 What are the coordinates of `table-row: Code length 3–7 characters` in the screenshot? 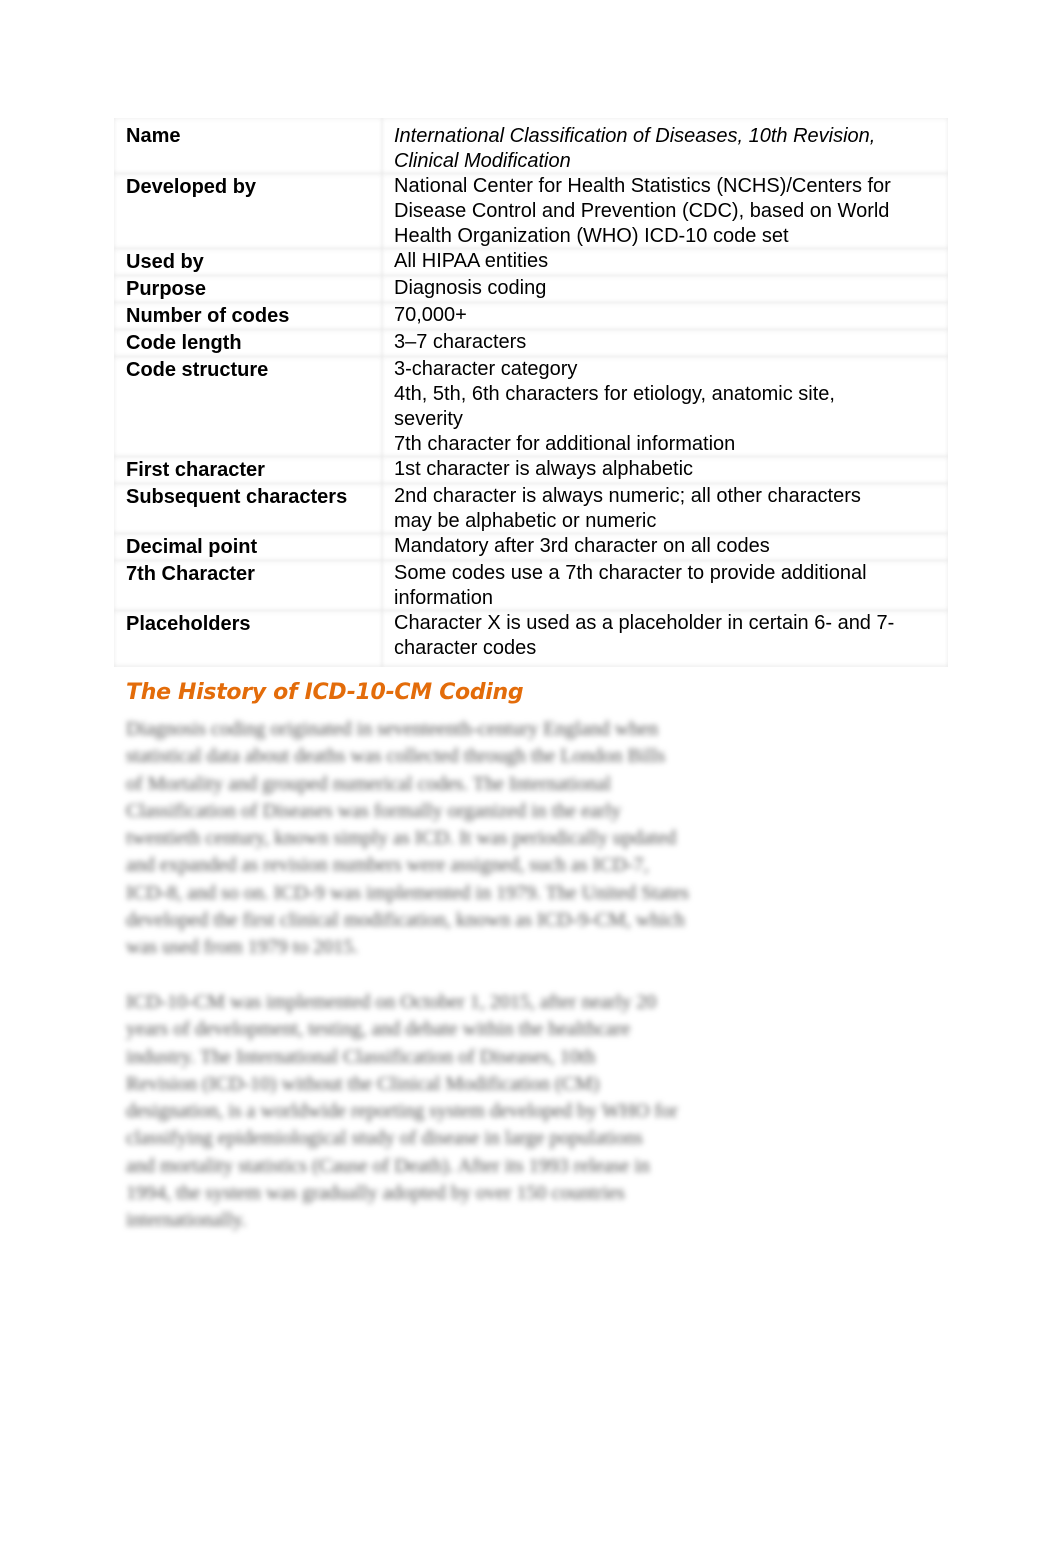 It's located at (531, 343).